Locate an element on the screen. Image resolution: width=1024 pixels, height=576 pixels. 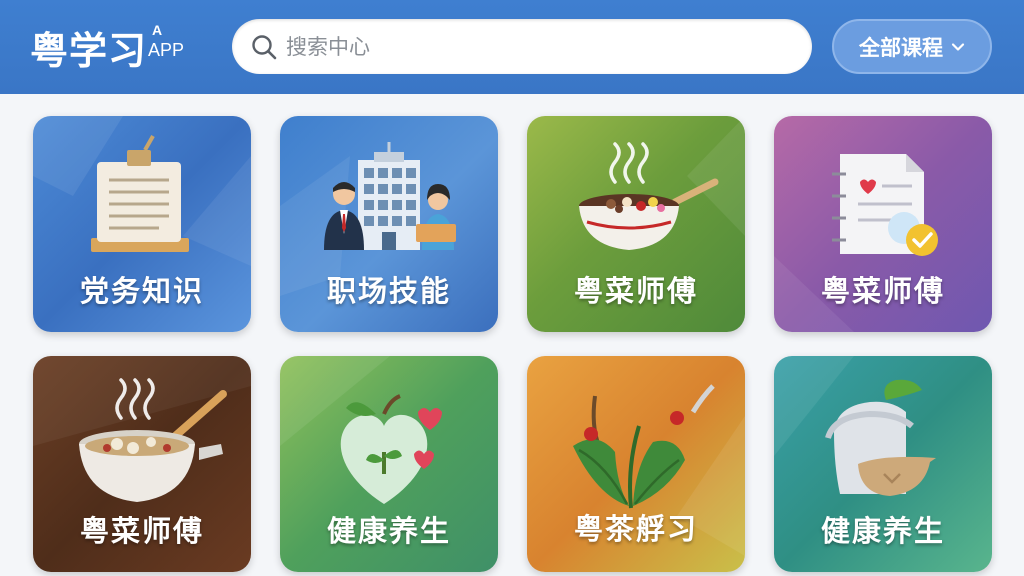
tile-label: 职场技能 is located at coordinates (388, 291).